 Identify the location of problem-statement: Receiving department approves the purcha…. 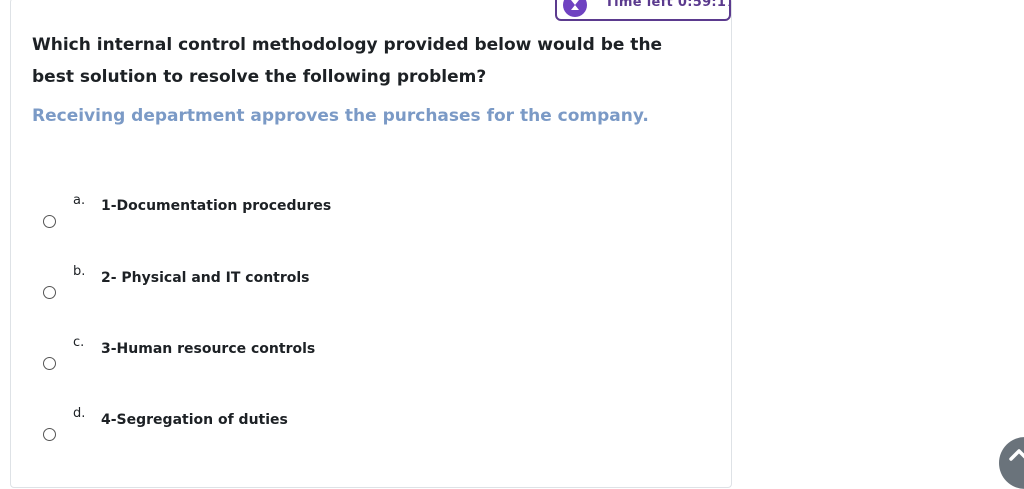
(340, 116).